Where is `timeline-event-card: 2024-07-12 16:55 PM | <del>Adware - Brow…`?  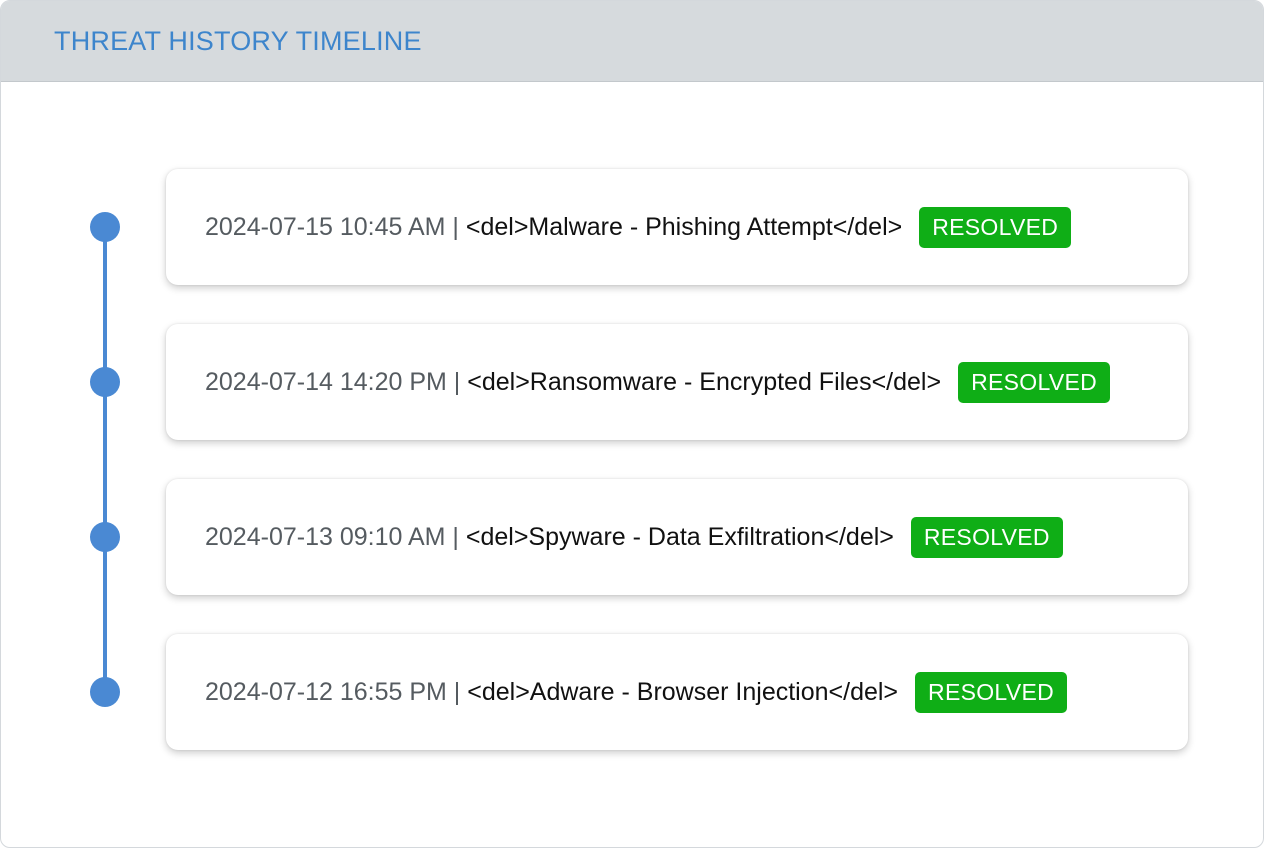 timeline-event-card: 2024-07-12 16:55 PM | <del>Adware - Brow… is located at coordinates (677, 692).